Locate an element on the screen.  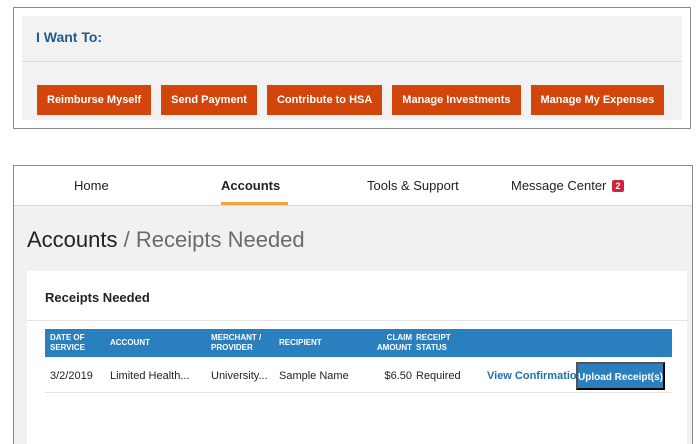
nav-home: Home is located at coordinates (91, 185).